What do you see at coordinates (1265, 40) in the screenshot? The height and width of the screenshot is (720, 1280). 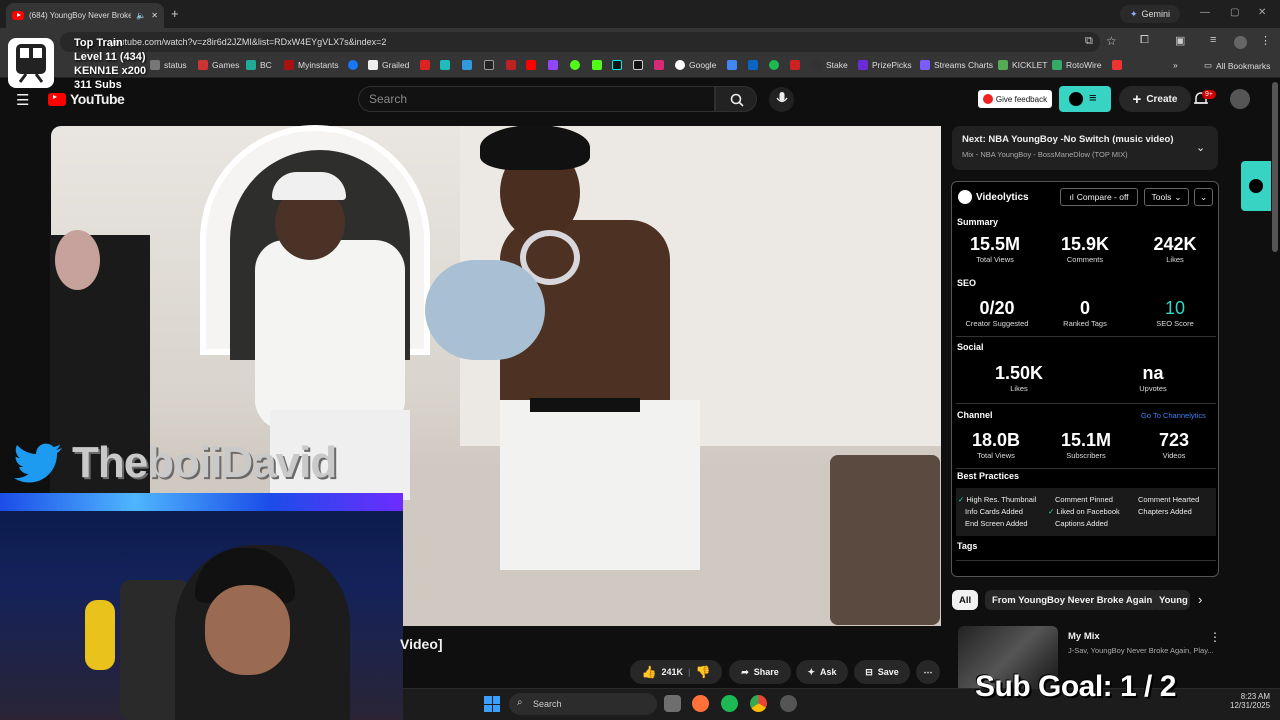 I see `more-icon: ⋮` at bounding box center [1265, 40].